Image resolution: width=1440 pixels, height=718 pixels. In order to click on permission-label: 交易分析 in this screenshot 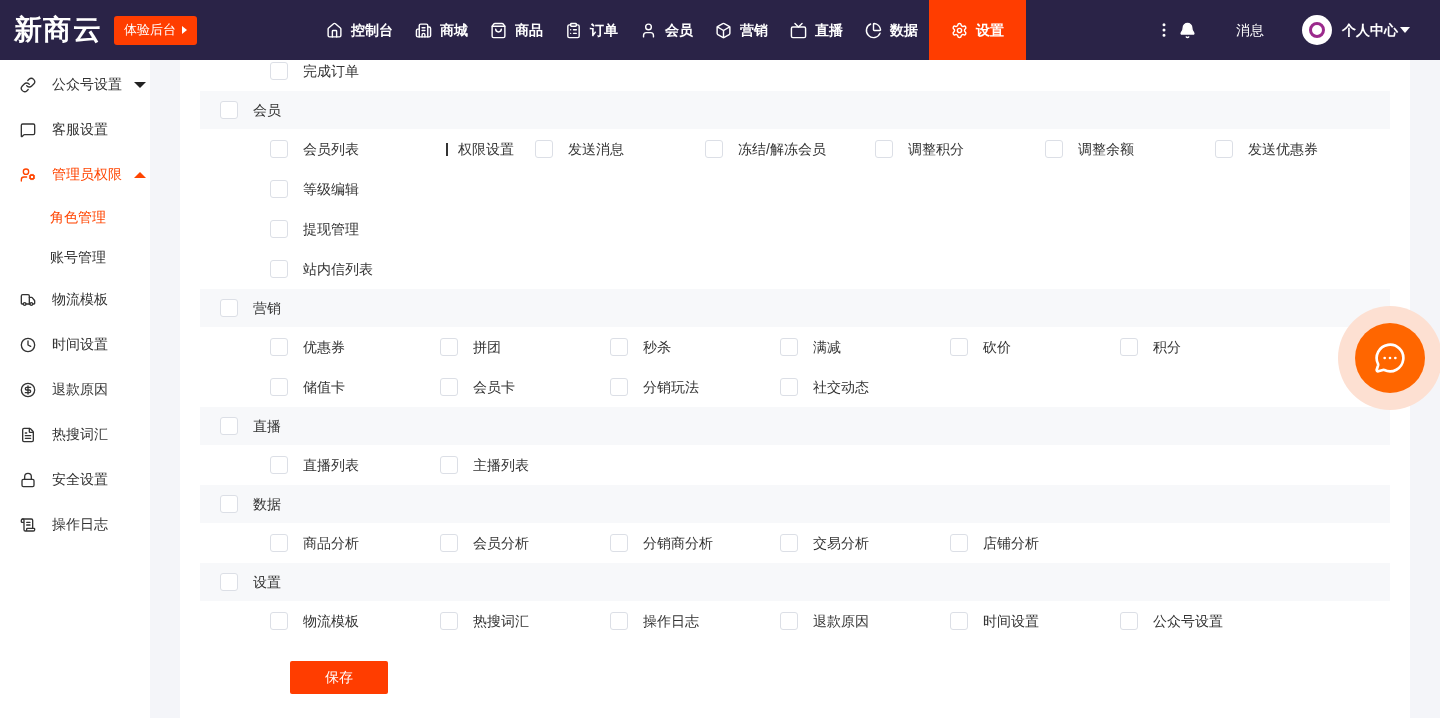, I will do `click(841, 543)`.